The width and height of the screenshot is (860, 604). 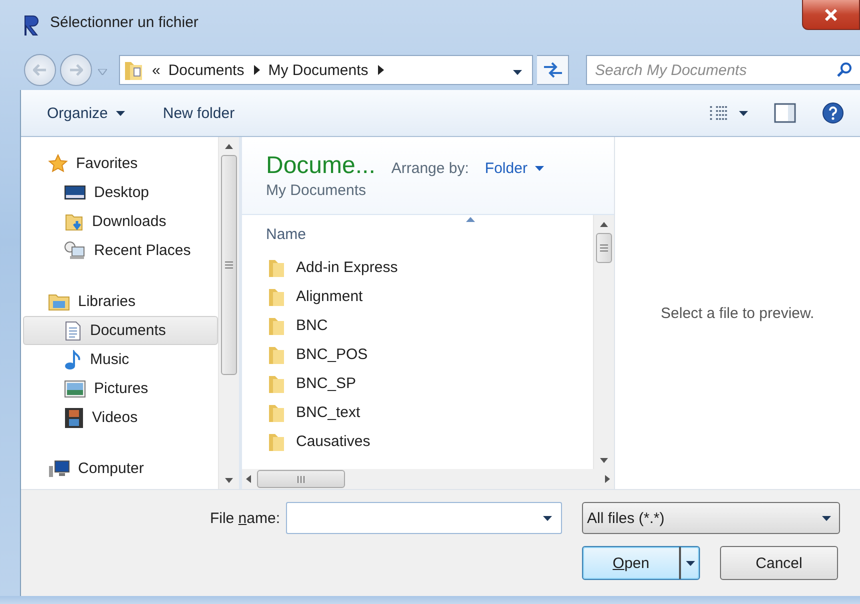 What do you see at coordinates (470, 219) in the screenshot?
I see `sort-ascending-icon` at bounding box center [470, 219].